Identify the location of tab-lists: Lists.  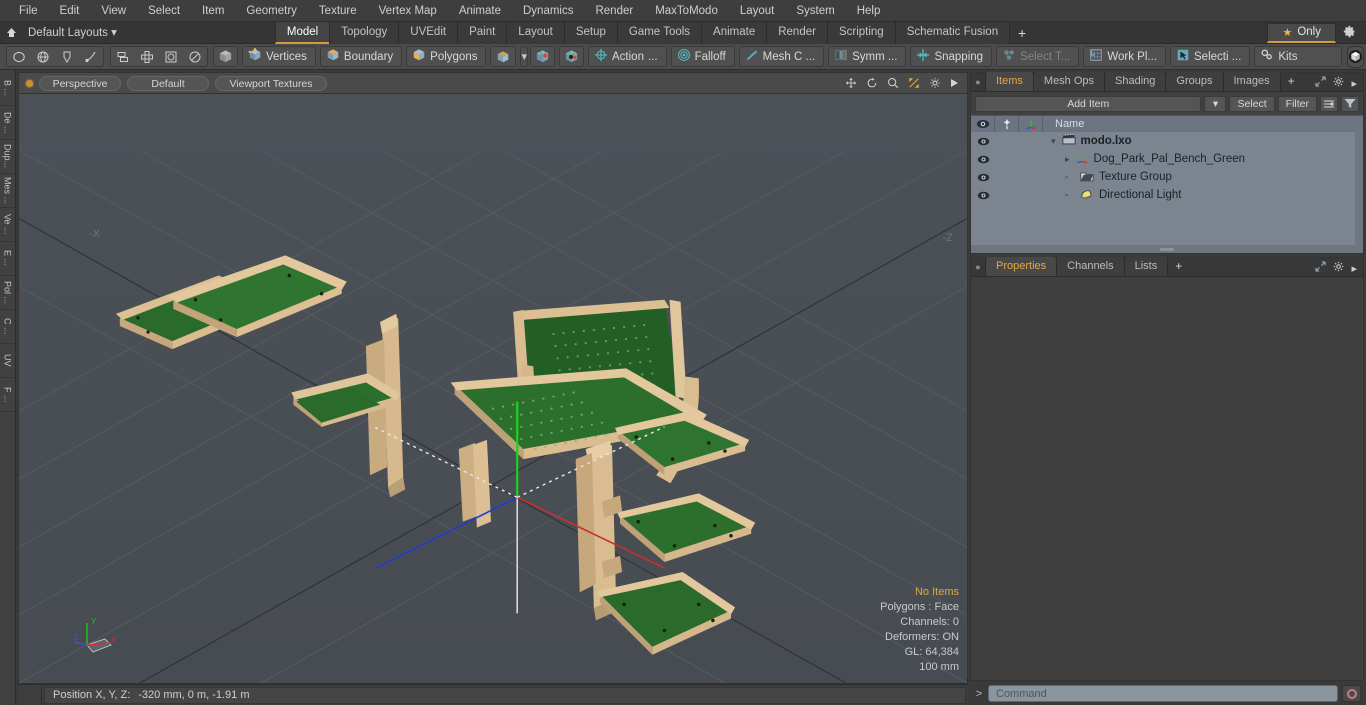
(1146, 266).